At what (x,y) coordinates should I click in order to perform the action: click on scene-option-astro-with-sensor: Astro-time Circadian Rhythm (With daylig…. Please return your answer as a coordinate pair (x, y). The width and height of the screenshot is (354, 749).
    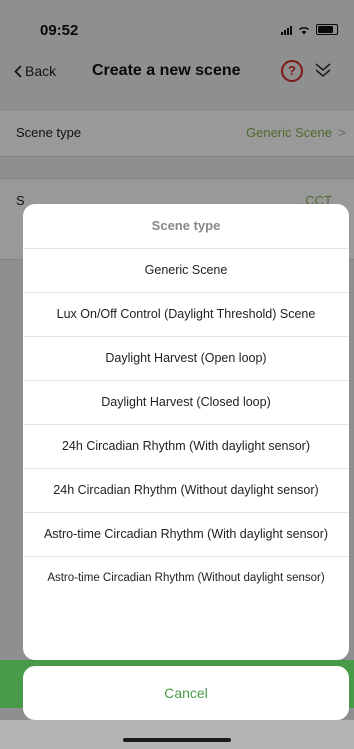
    Looking at the image, I should click on (186, 535).